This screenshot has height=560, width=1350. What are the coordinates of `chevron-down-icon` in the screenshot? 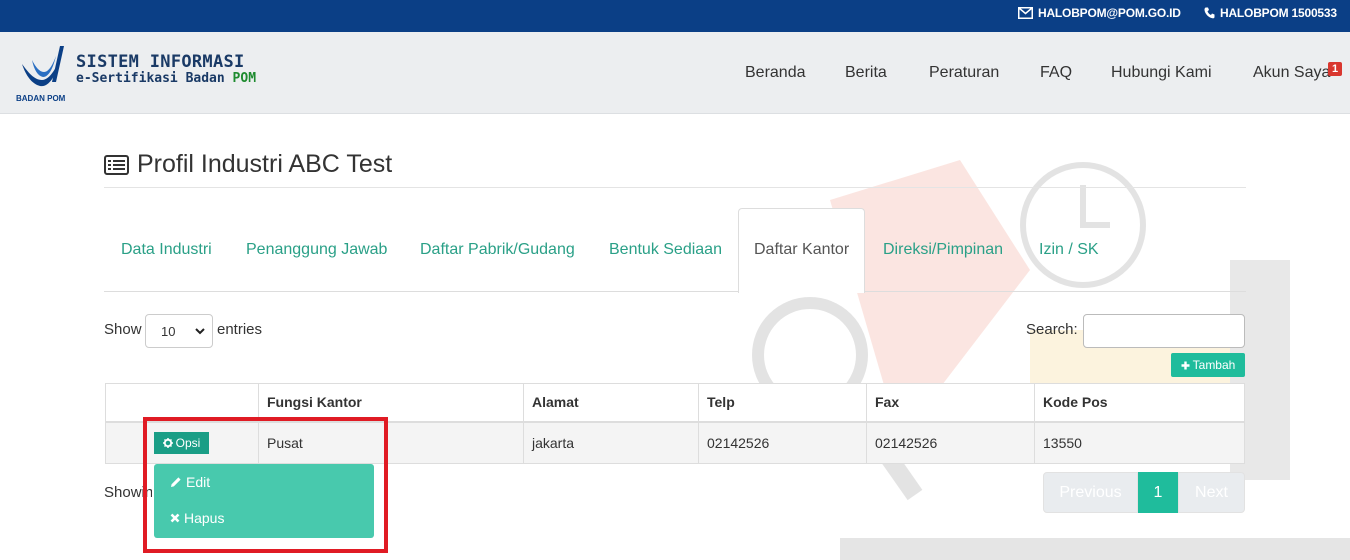 It's located at (200, 331).